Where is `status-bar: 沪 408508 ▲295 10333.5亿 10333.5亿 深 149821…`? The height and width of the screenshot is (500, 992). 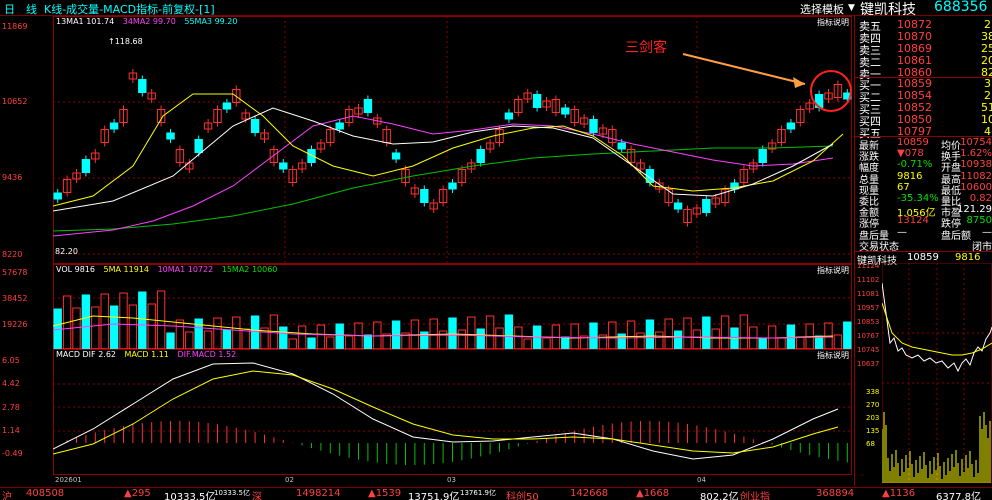 status-bar: 沪 408508 ▲295 10333.5亿 10333.5亿 深 149821… is located at coordinates (496, 493).